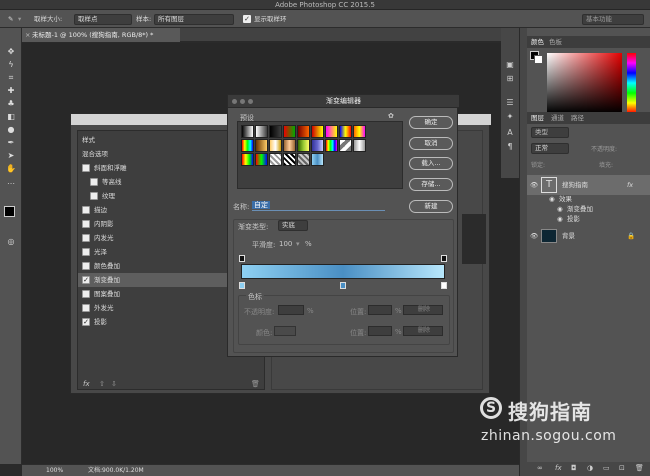  Describe the element at coordinates (103, 19) in the screenshot. I see `sample-size-select: 取样点` at that location.